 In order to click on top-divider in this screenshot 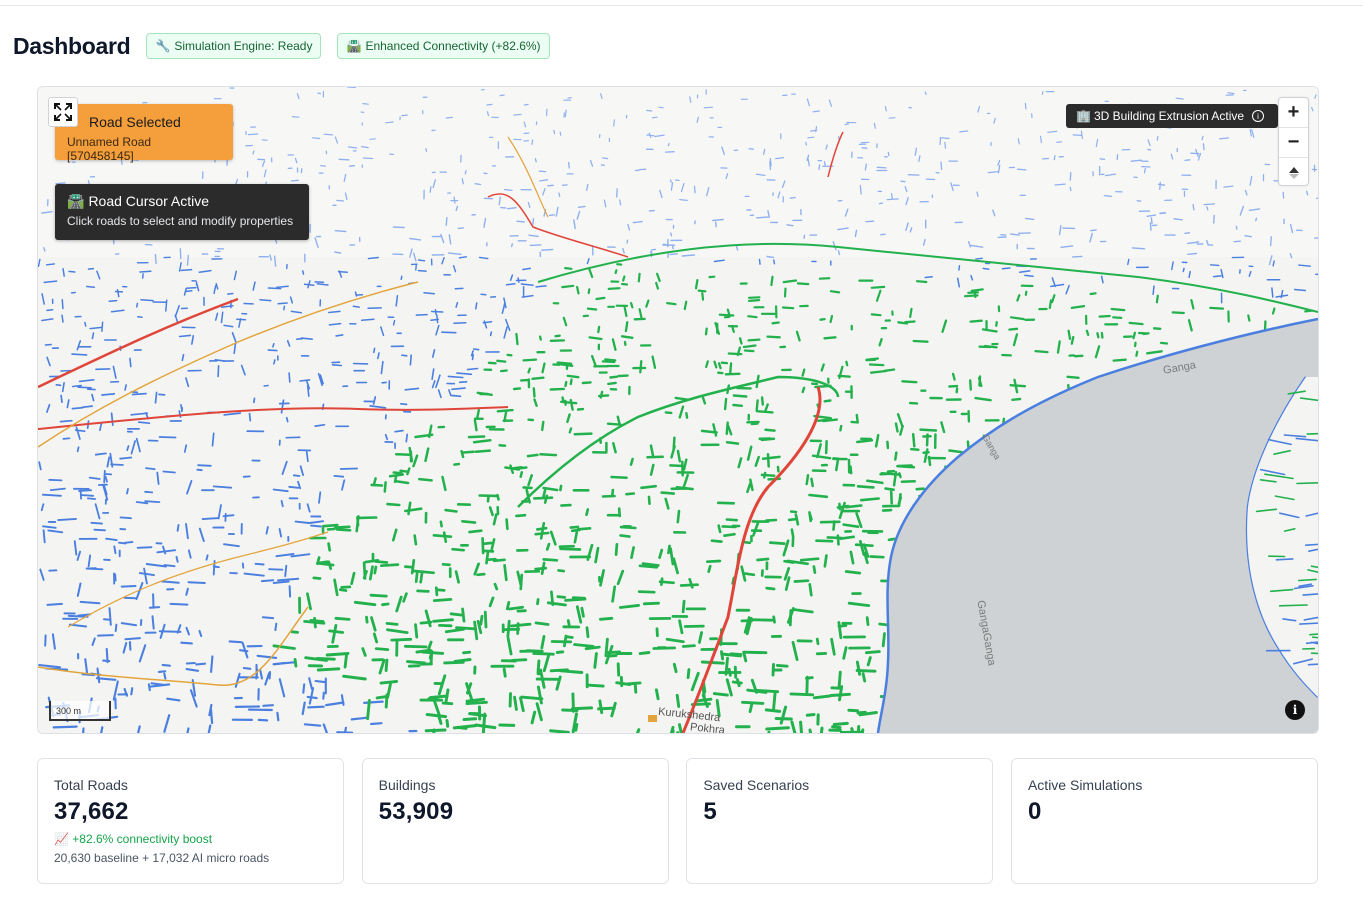, I will do `click(681, 5)`.